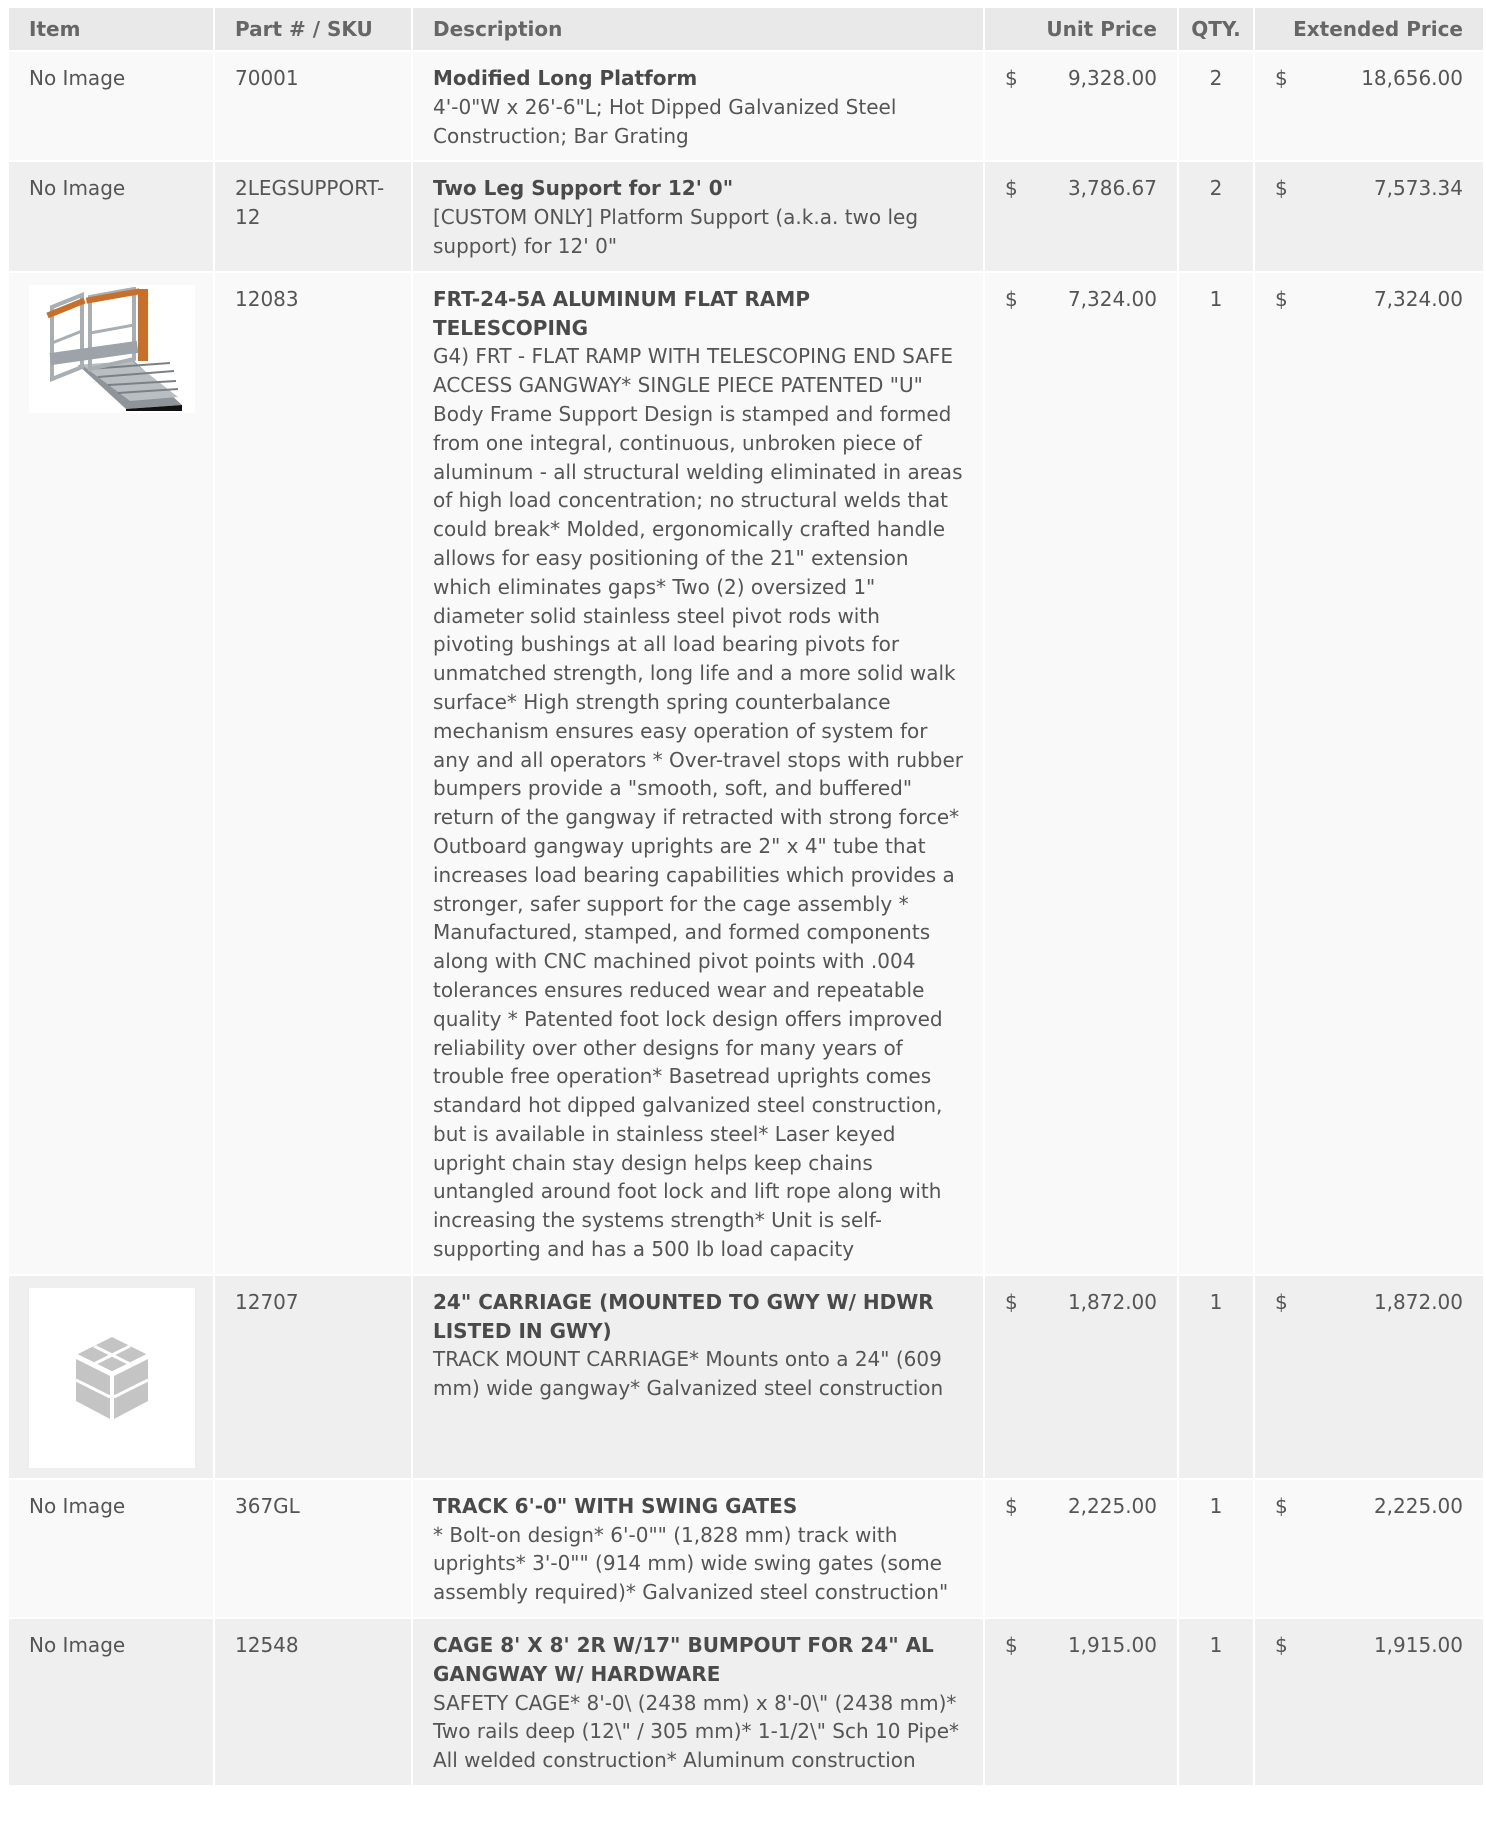 The height and width of the screenshot is (1823, 1486). What do you see at coordinates (583, 188) in the screenshot?
I see `product-title: Two Leg Support for 12' 0"` at bounding box center [583, 188].